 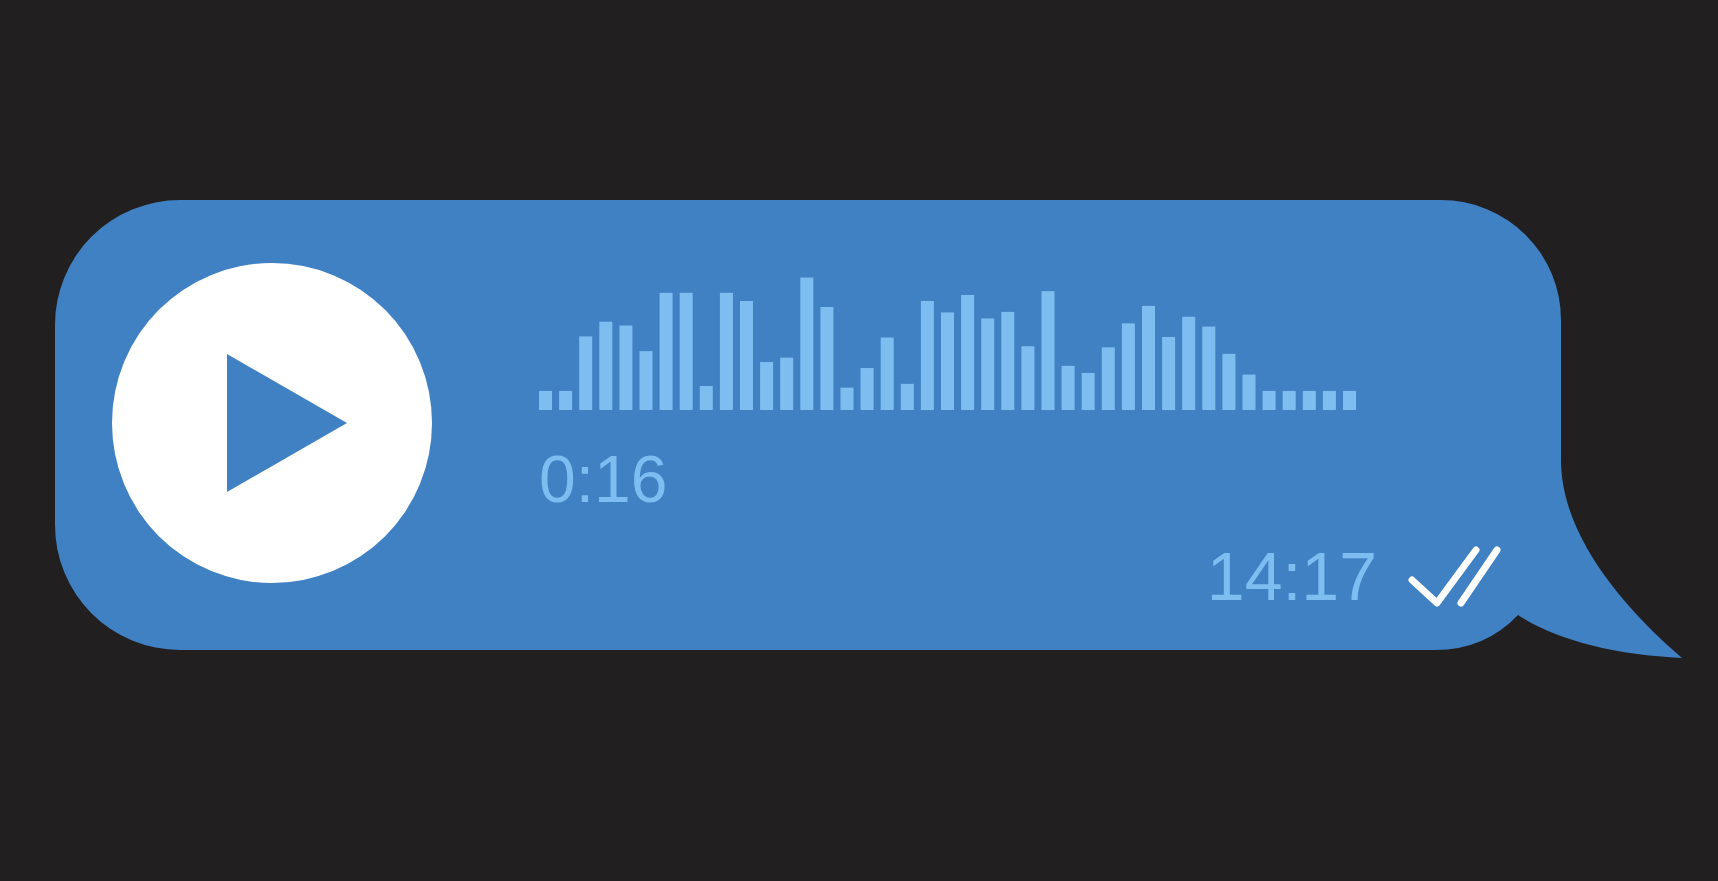 I want to click on duration-text: 0:16, so click(x=603, y=479).